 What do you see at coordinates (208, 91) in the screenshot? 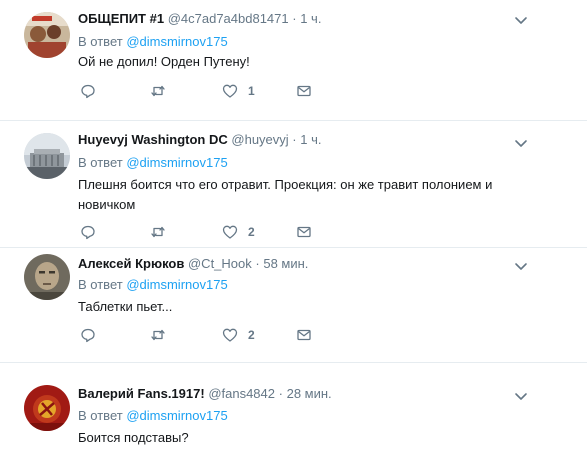
I see `tweet-actions: 1` at bounding box center [208, 91].